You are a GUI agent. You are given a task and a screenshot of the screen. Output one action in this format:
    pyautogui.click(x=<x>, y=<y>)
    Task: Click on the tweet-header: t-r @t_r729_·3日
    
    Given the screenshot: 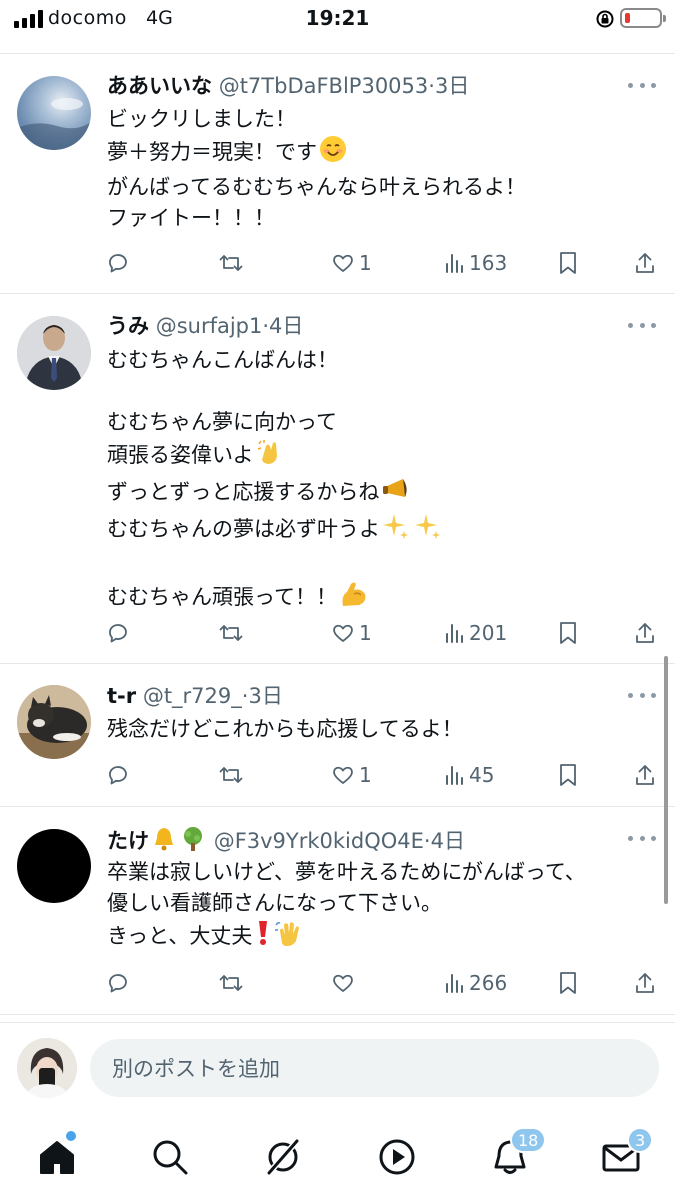 What is the action you would take?
    pyautogui.click(x=195, y=696)
    